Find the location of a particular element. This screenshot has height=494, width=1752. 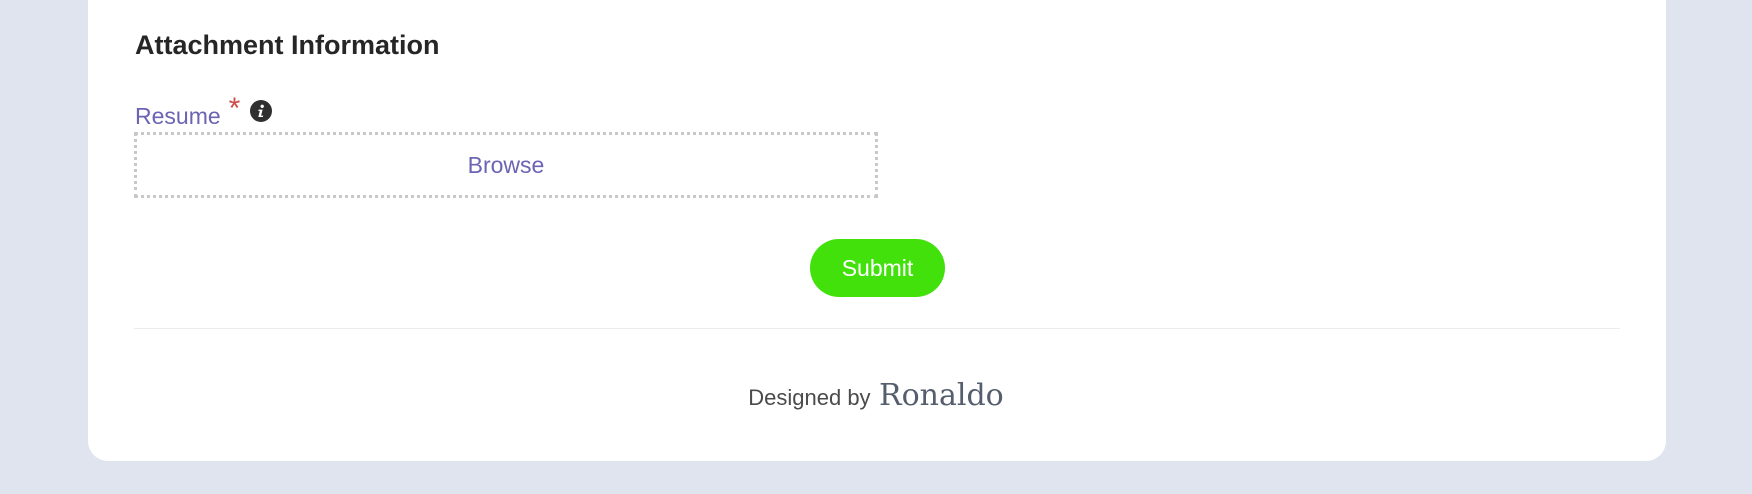

divider is located at coordinates (877, 328).